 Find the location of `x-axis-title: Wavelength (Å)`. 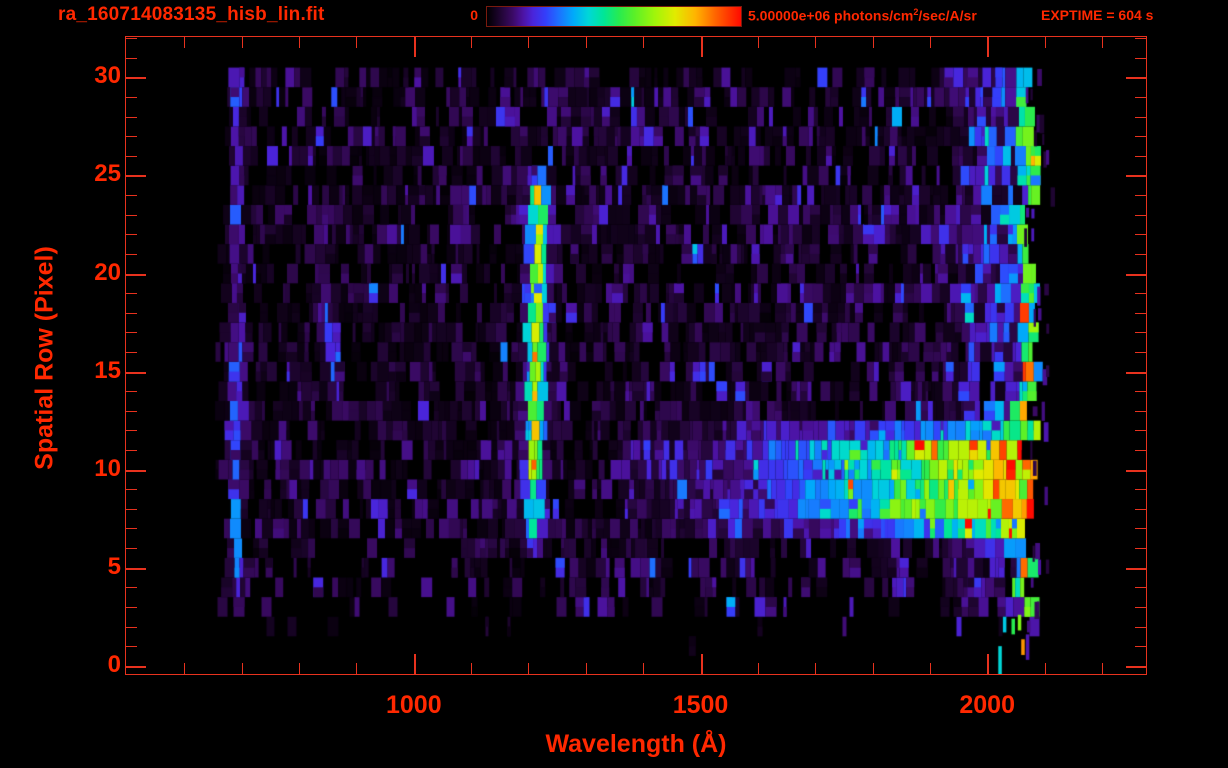

x-axis-title: Wavelength (Å) is located at coordinates (636, 744).